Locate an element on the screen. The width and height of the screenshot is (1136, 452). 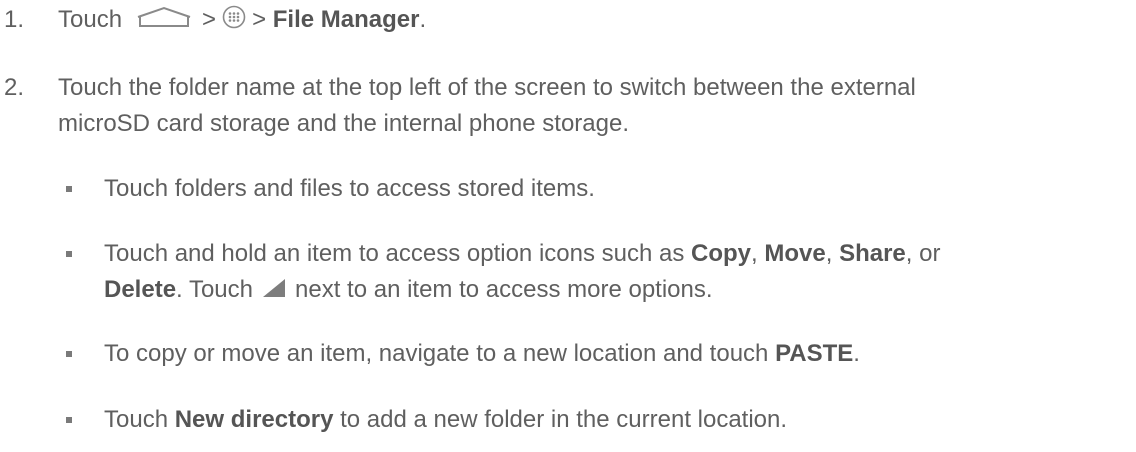
paste-label: PASTE is located at coordinates (814, 353).